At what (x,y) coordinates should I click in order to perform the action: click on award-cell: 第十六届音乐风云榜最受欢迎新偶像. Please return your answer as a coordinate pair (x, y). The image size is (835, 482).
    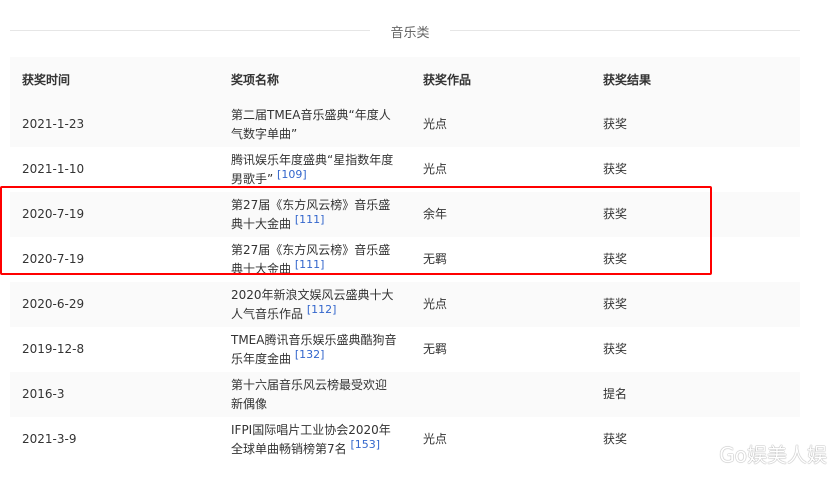
    Looking at the image, I should click on (315, 394).